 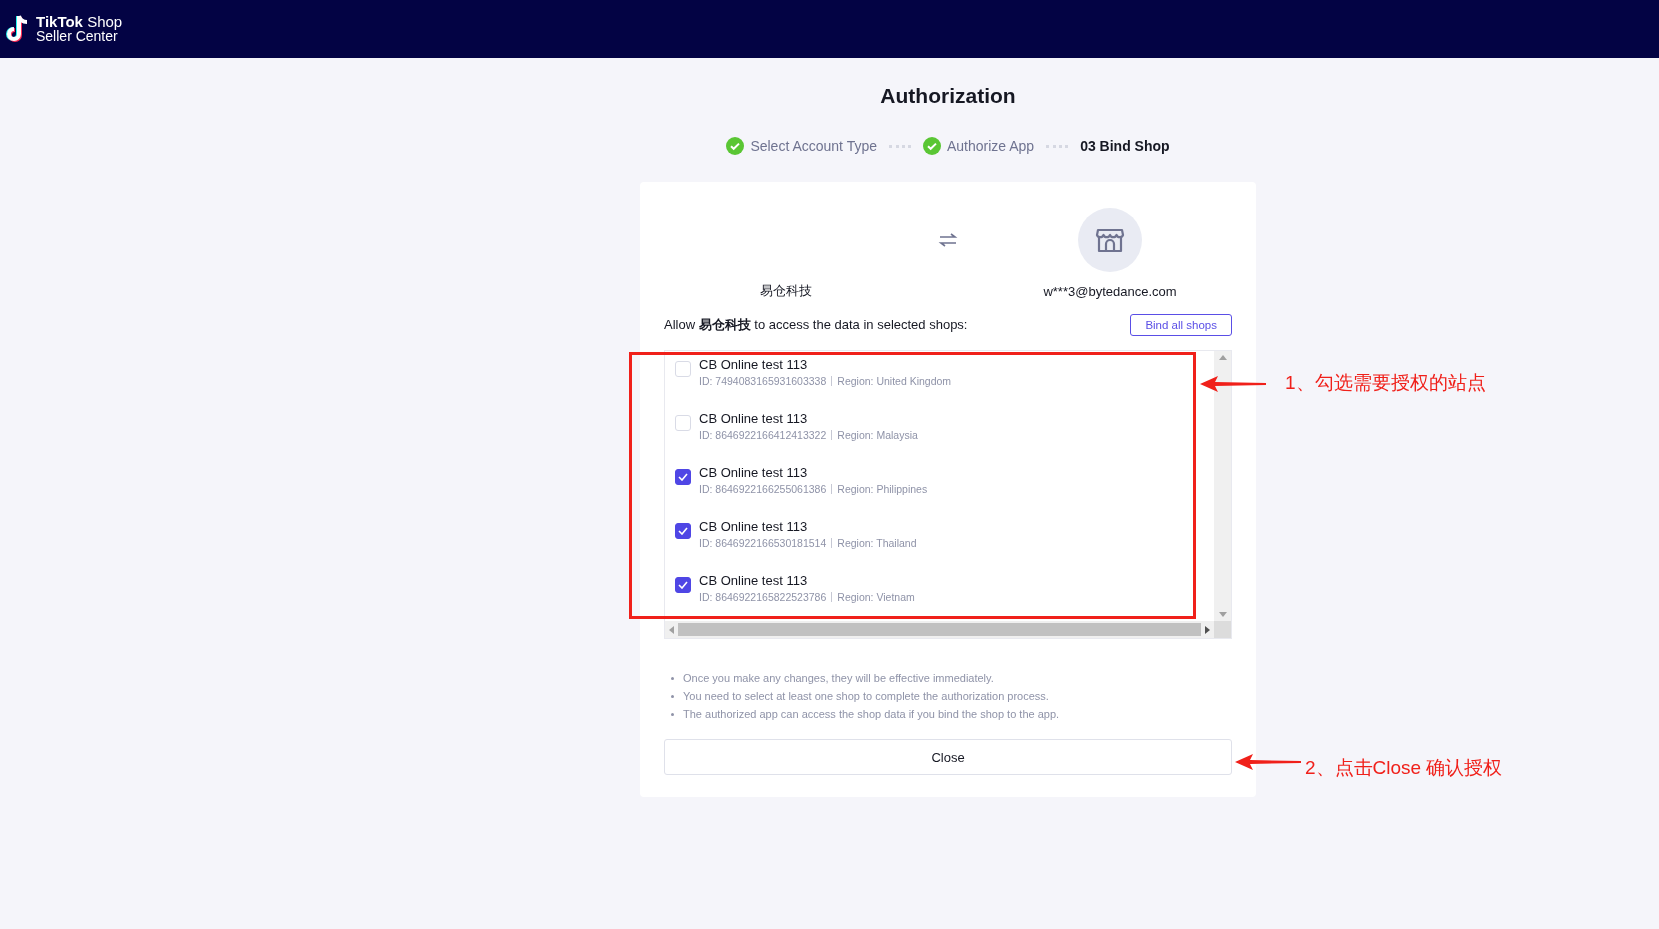 What do you see at coordinates (1385, 383) in the screenshot?
I see `annotation-text: 1、勾选需要授权的站点` at bounding box center [1385, 383].